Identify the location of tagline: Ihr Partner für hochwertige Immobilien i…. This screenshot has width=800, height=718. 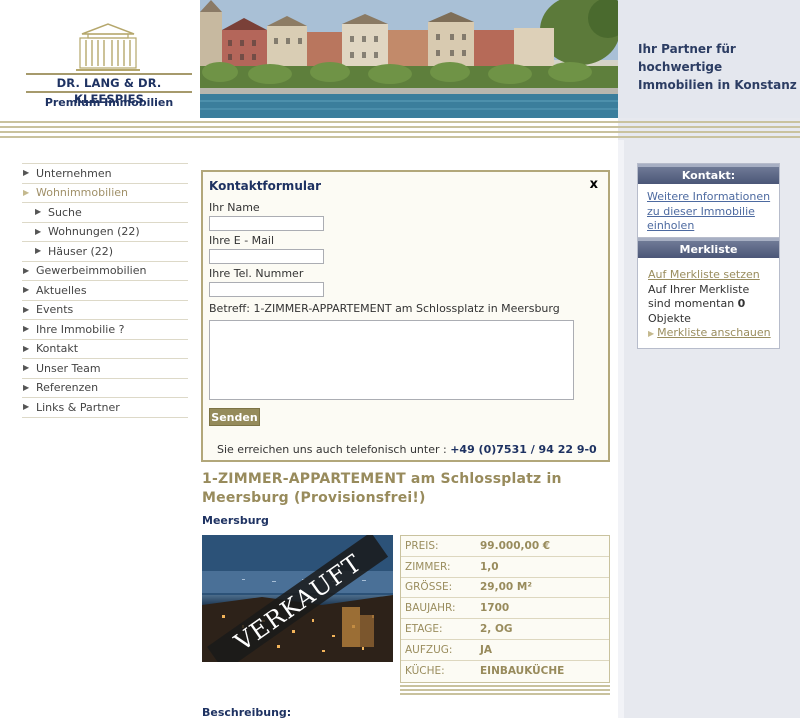
(717, 67).